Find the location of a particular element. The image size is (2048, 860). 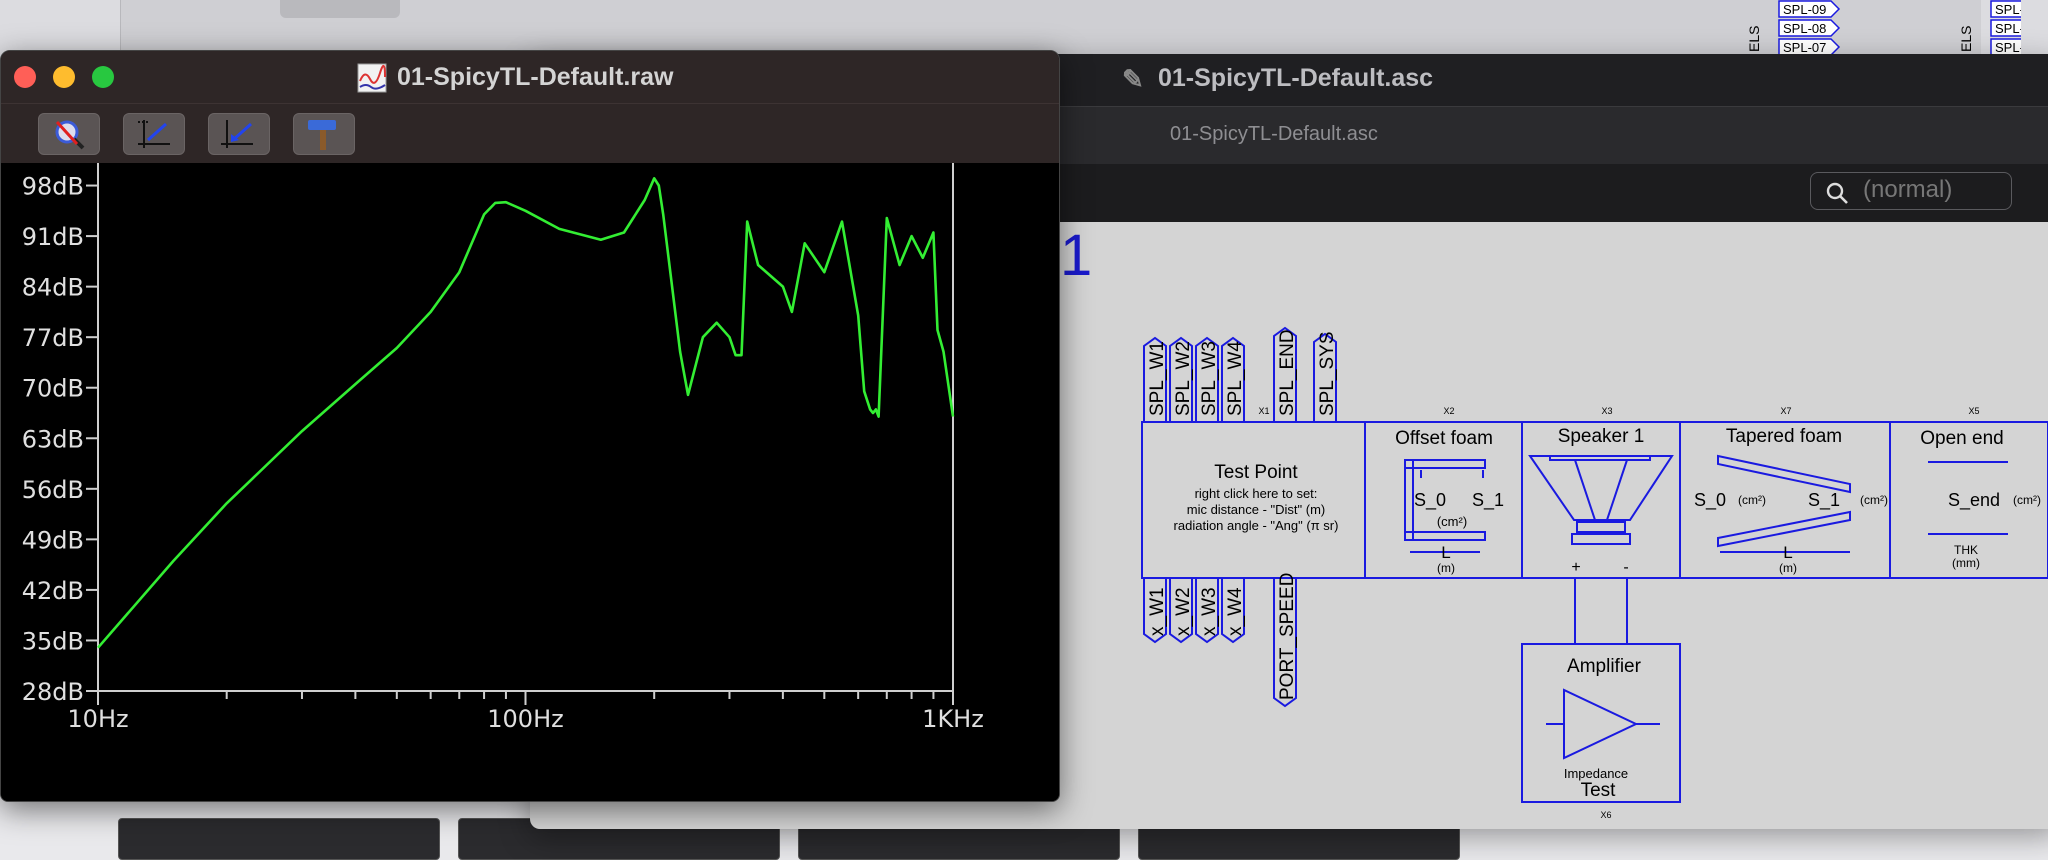

background-window-edge is located at coordinates (340, 9).